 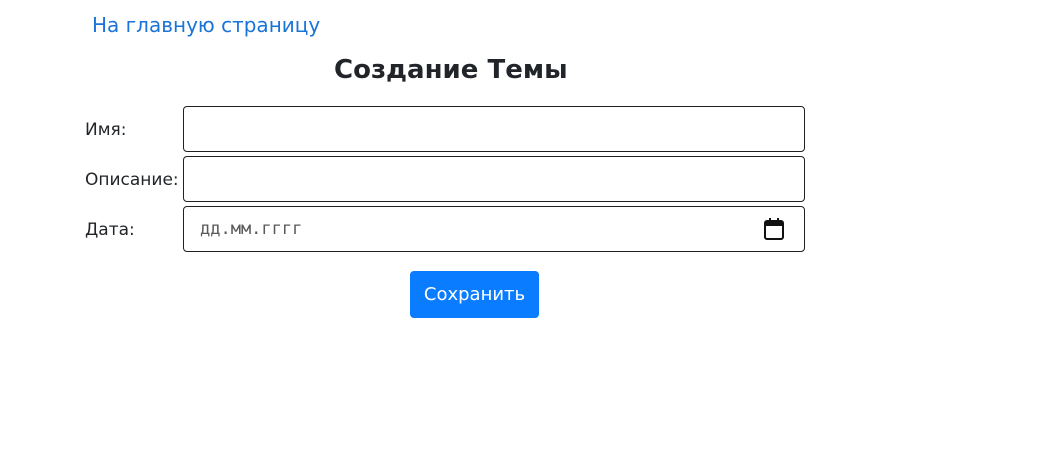 I want to click on description-input, so click(x=494, y=179).